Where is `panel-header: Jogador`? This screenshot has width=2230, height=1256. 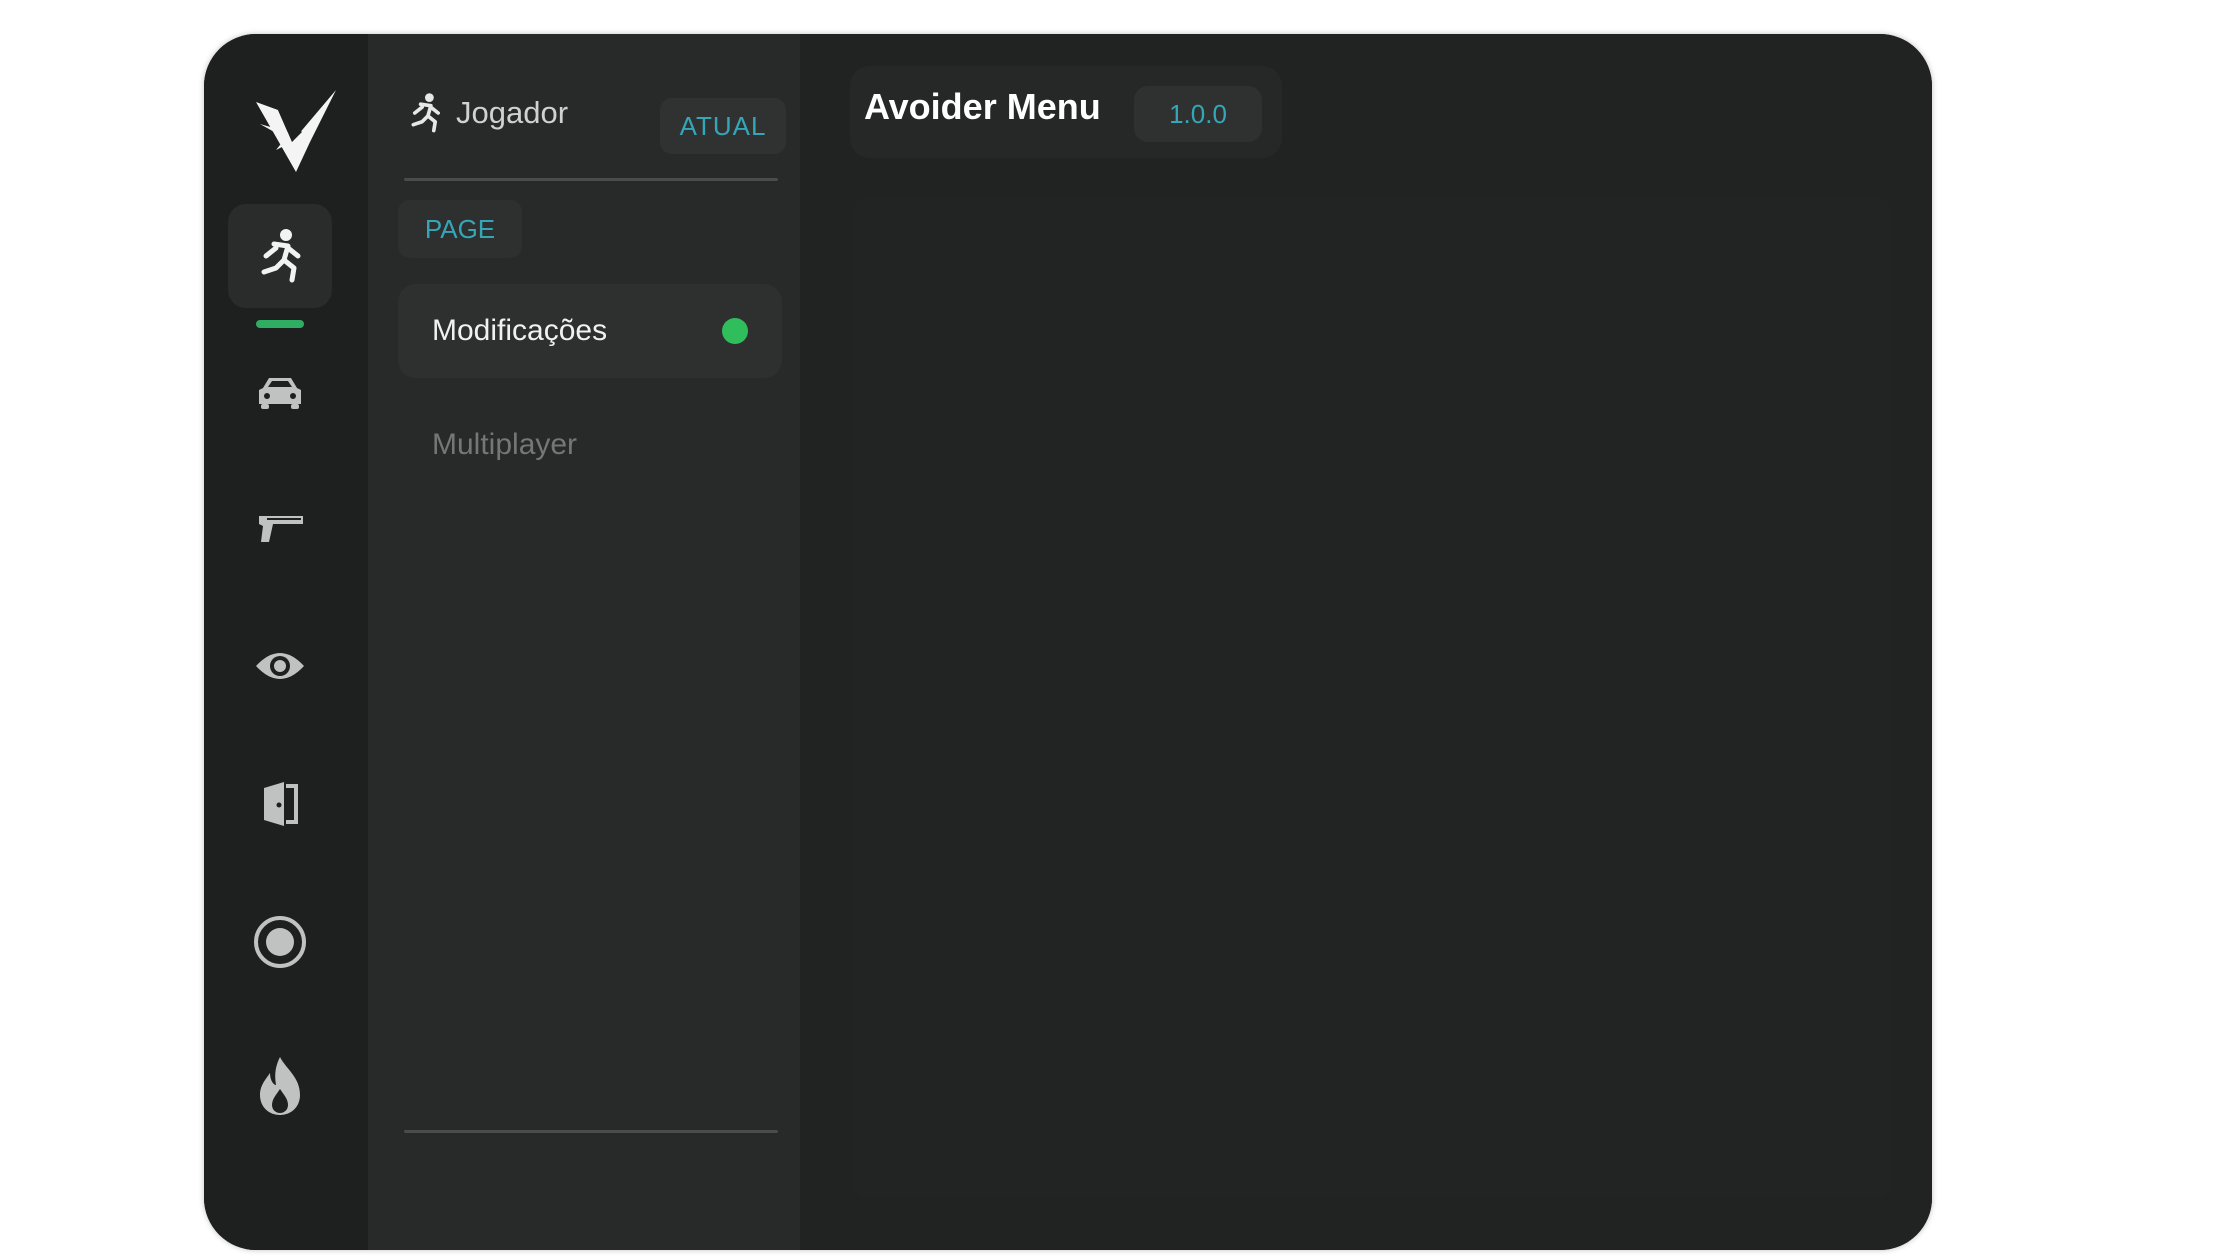 panel-header: Jogador is located at coordinates (487, 113).